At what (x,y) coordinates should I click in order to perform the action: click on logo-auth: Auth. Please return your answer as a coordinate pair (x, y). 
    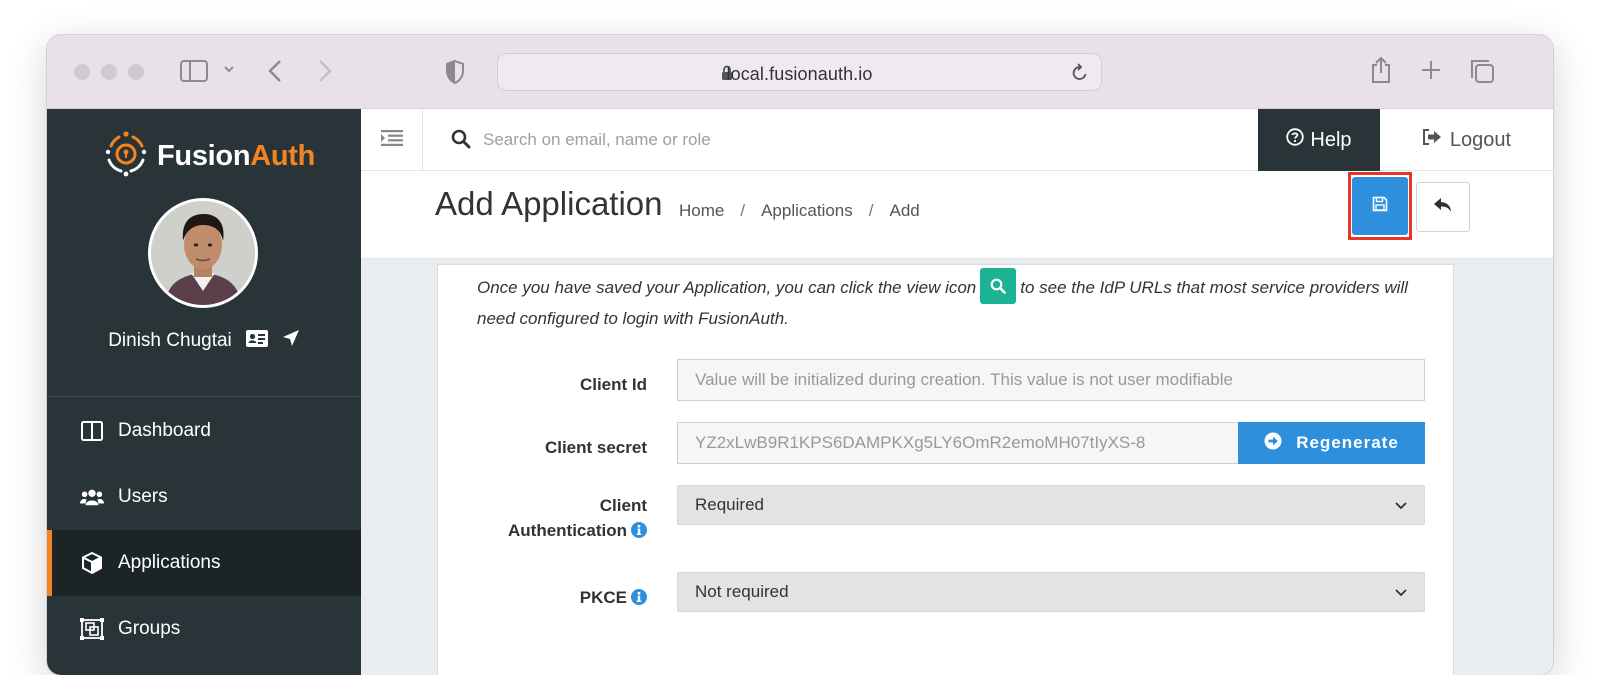
    Looking at the image, I should click on (283, 155).